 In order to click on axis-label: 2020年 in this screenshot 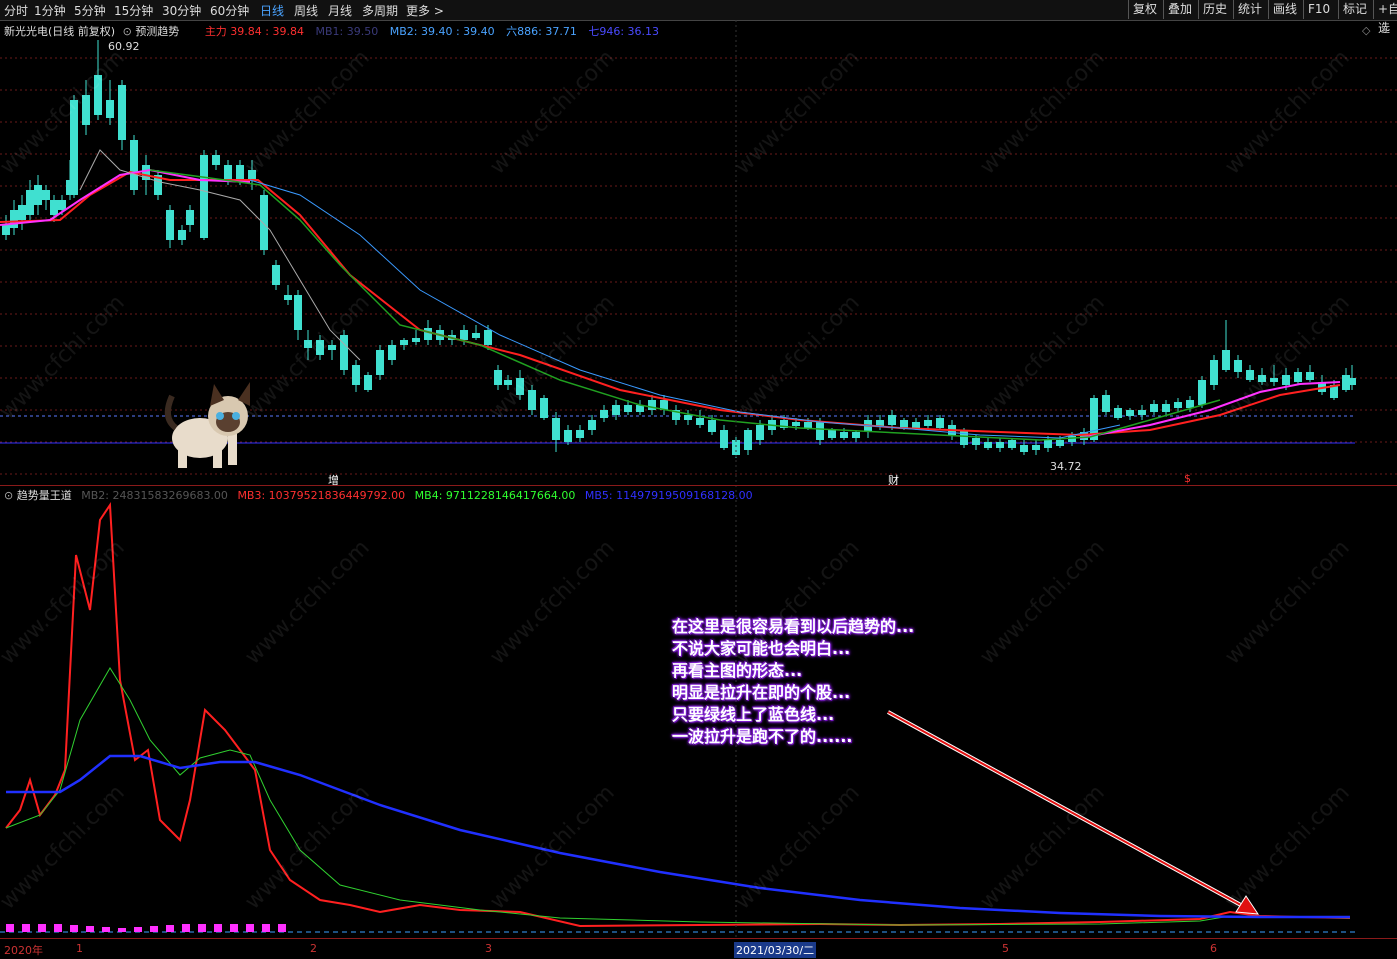, I will do `click(23, 950)`.